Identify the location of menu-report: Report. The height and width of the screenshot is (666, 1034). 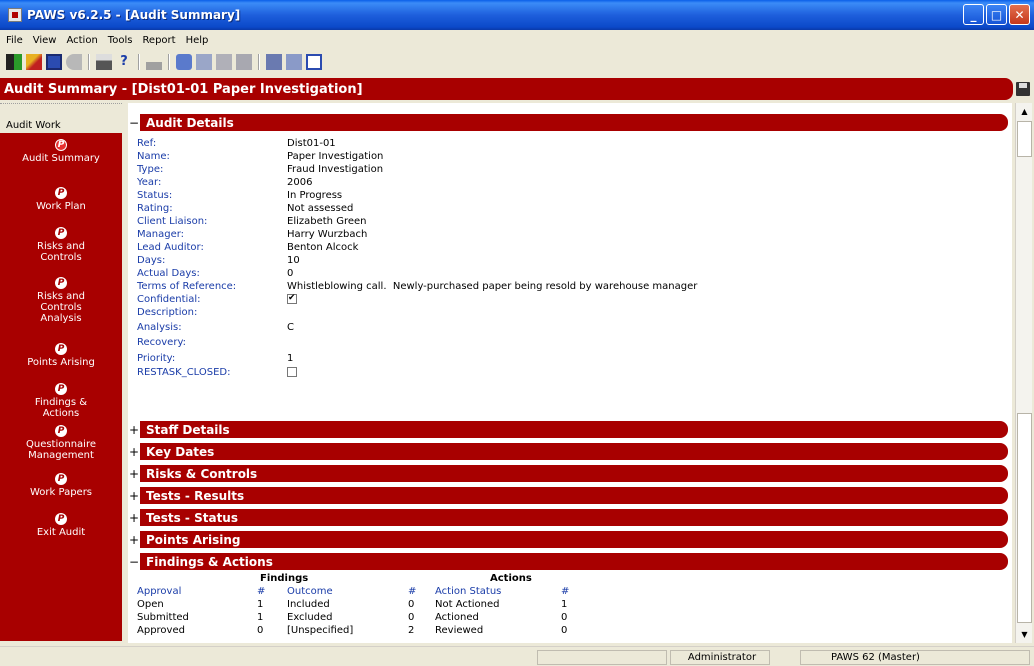
(158, 40).